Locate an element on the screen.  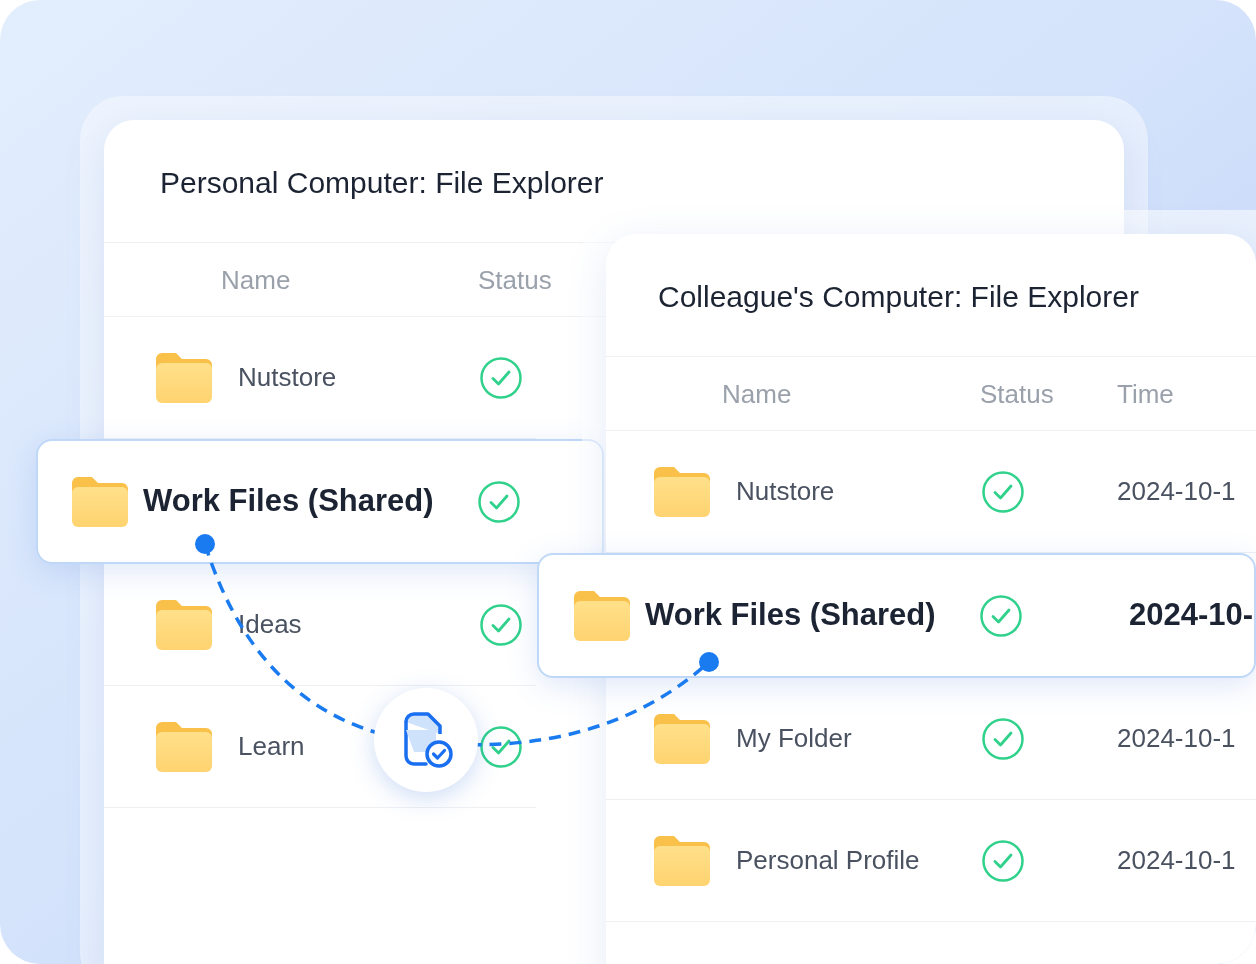
column-header: Time is located at coordinates (1145, 393).